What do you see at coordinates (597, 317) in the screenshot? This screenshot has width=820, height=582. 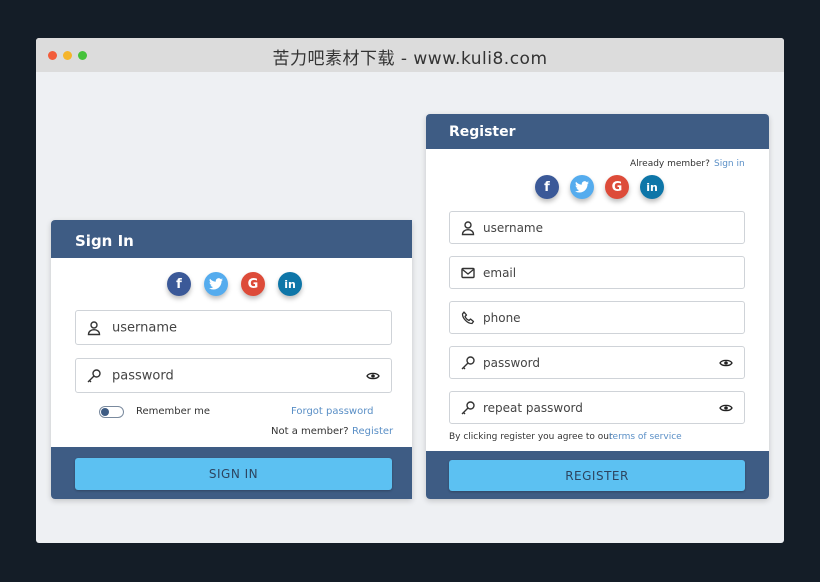 I see `register-phone-input: phone` at bounding box center [597, 317].